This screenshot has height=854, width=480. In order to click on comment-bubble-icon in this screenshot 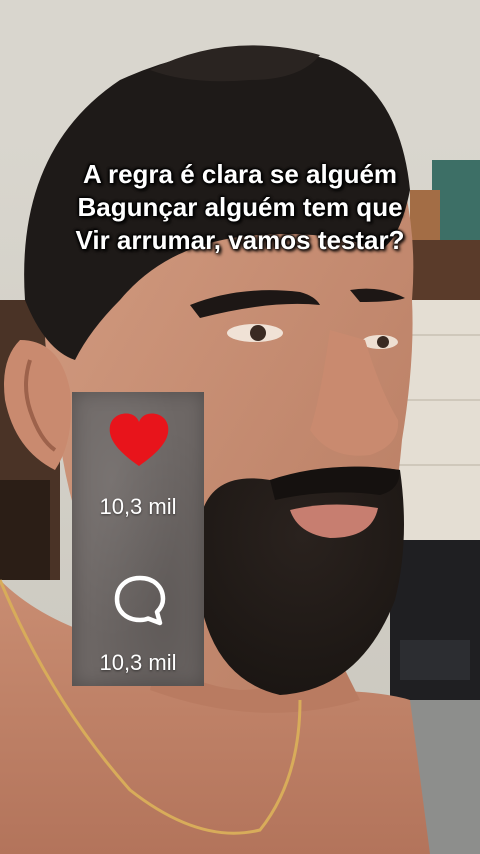, I will do `click(140, 600)`.